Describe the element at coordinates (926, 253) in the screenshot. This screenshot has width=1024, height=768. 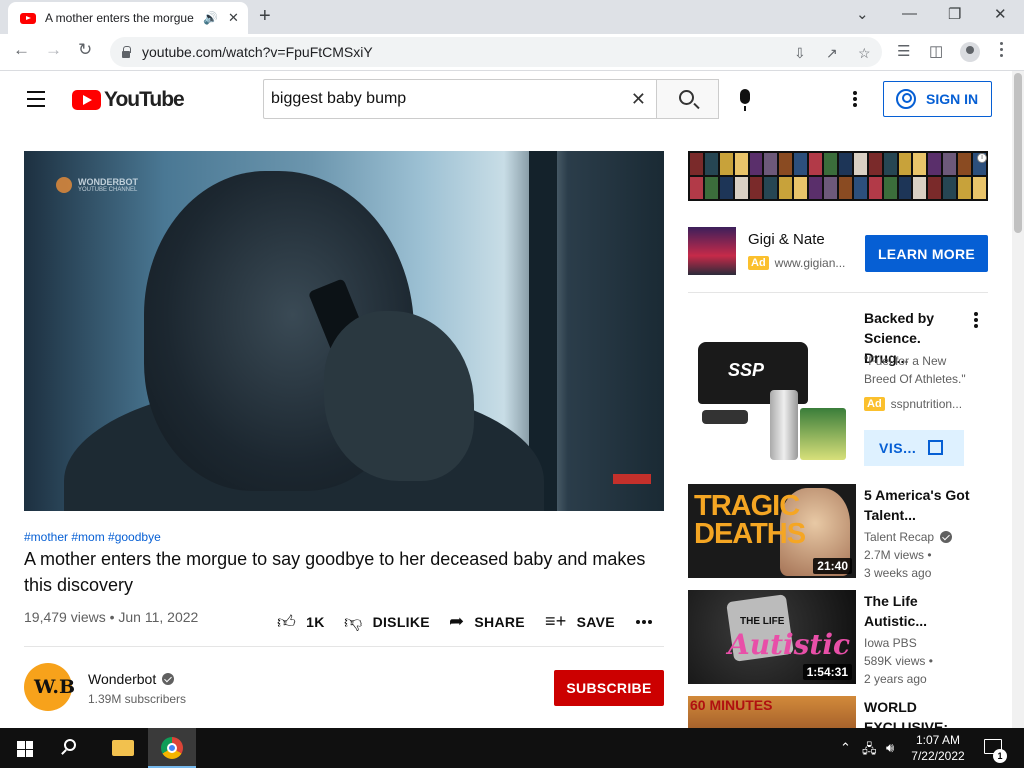
I see `learn-more-button: LEARN MORE` at that location.